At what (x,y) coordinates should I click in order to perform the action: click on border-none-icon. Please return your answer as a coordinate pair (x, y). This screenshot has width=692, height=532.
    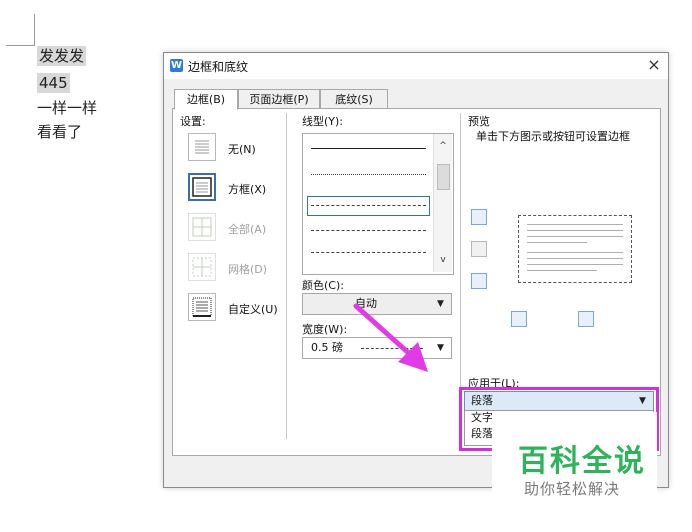
    Looking at the image, I should click on (202, 147).